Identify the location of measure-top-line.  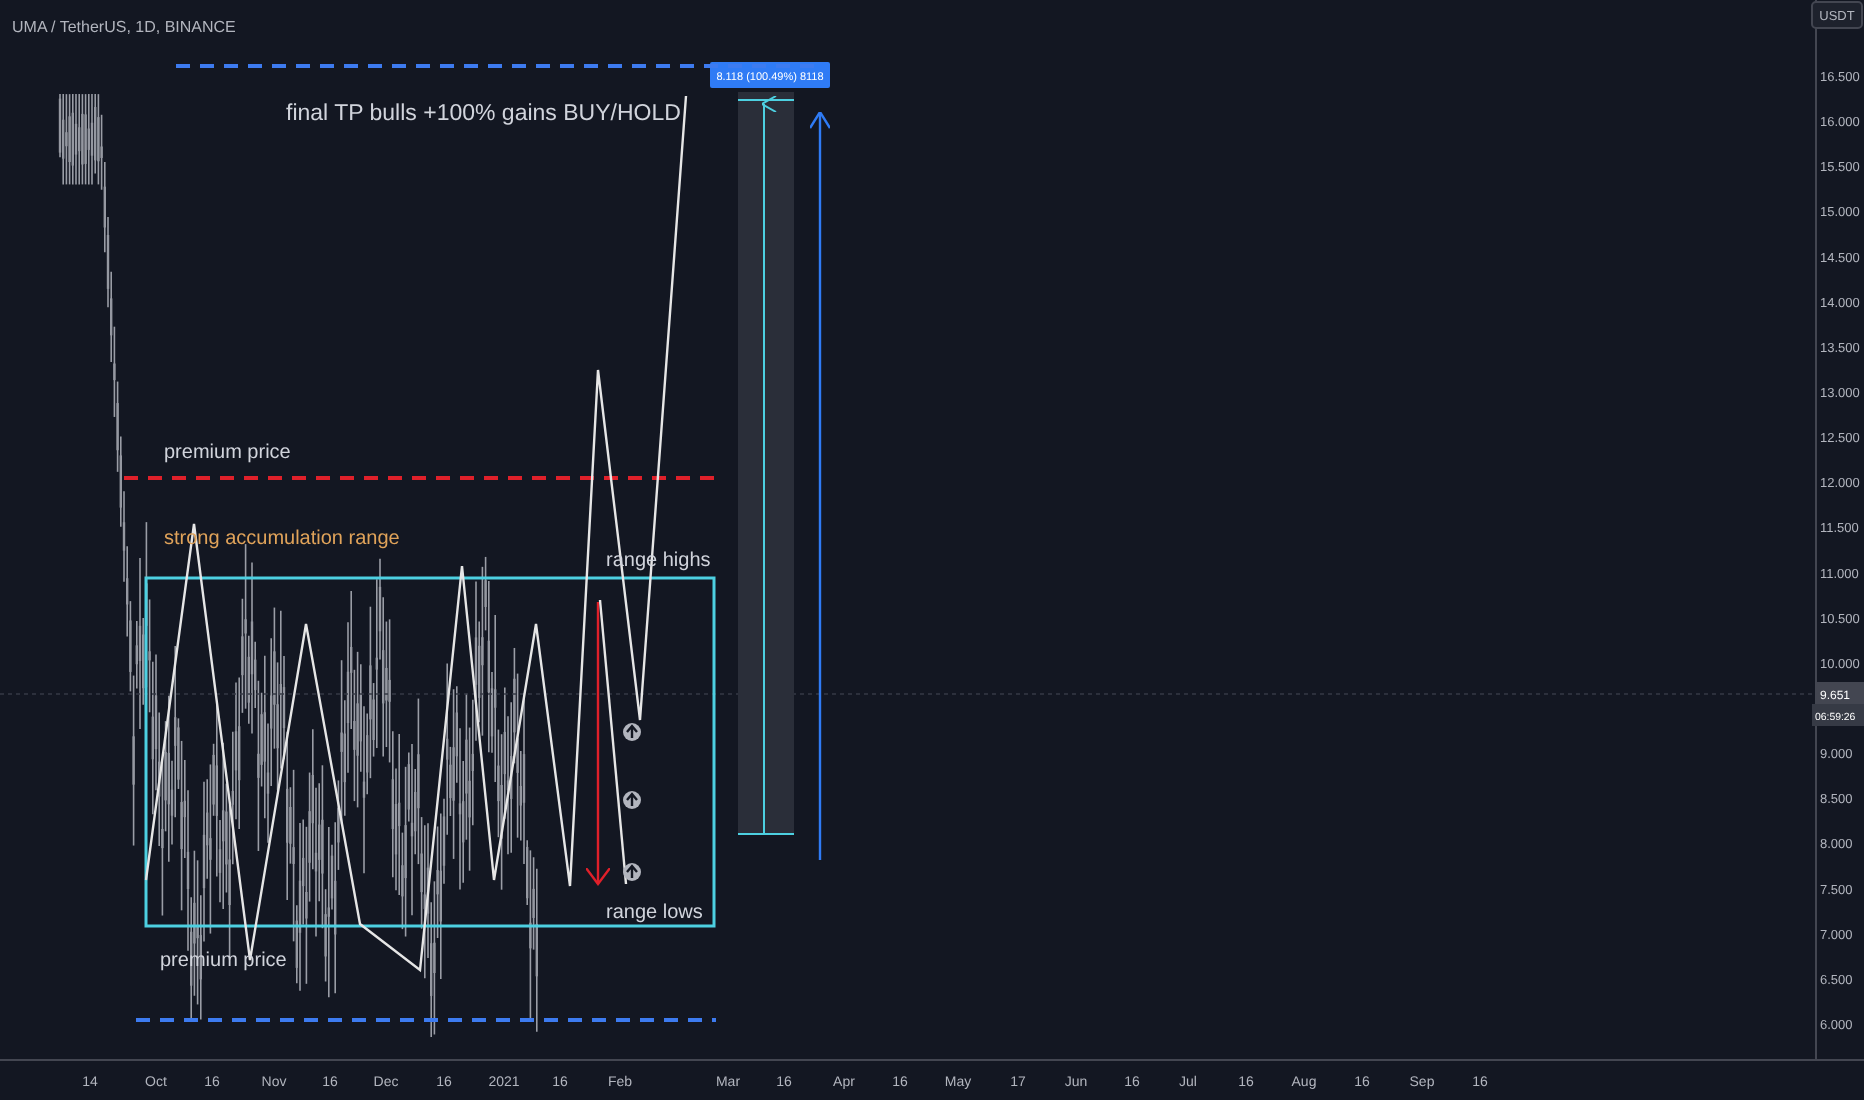
(766, 100).